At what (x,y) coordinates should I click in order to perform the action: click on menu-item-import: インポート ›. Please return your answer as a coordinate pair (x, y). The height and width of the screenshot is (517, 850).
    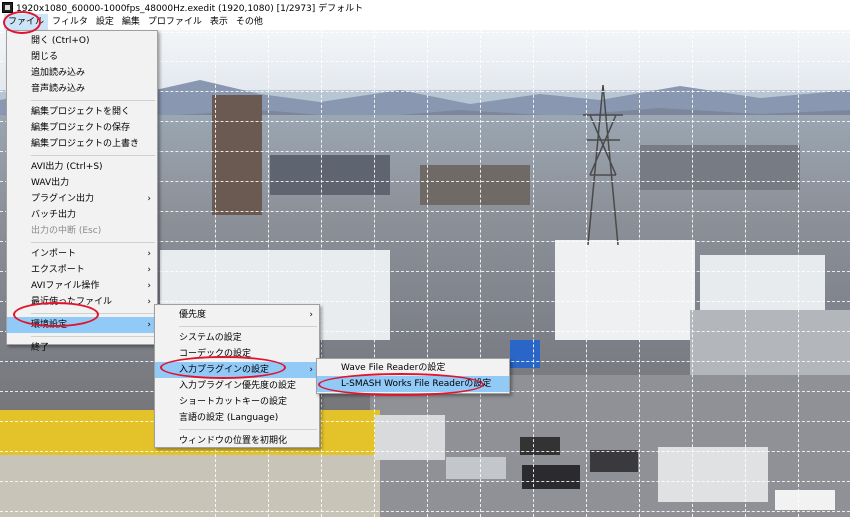
    Looking at the image, I should click on (82, 254).